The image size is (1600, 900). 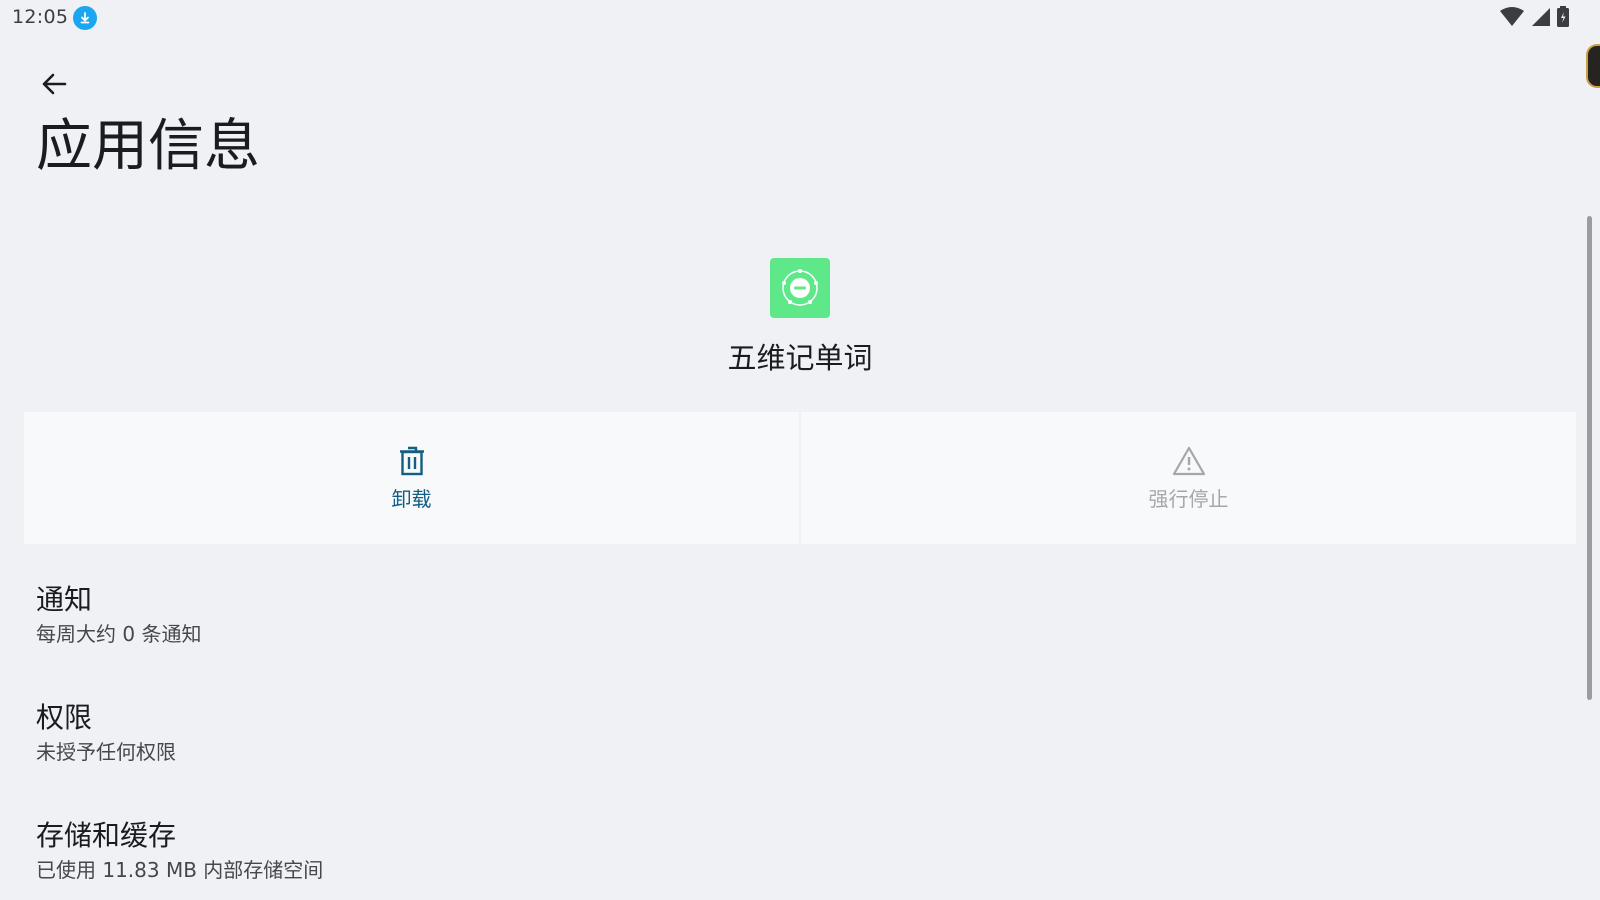 What do you see at coordinates (64, 599) in the screenshot?
I see `notifications-title: 通知` at bounding box center [64, 599].